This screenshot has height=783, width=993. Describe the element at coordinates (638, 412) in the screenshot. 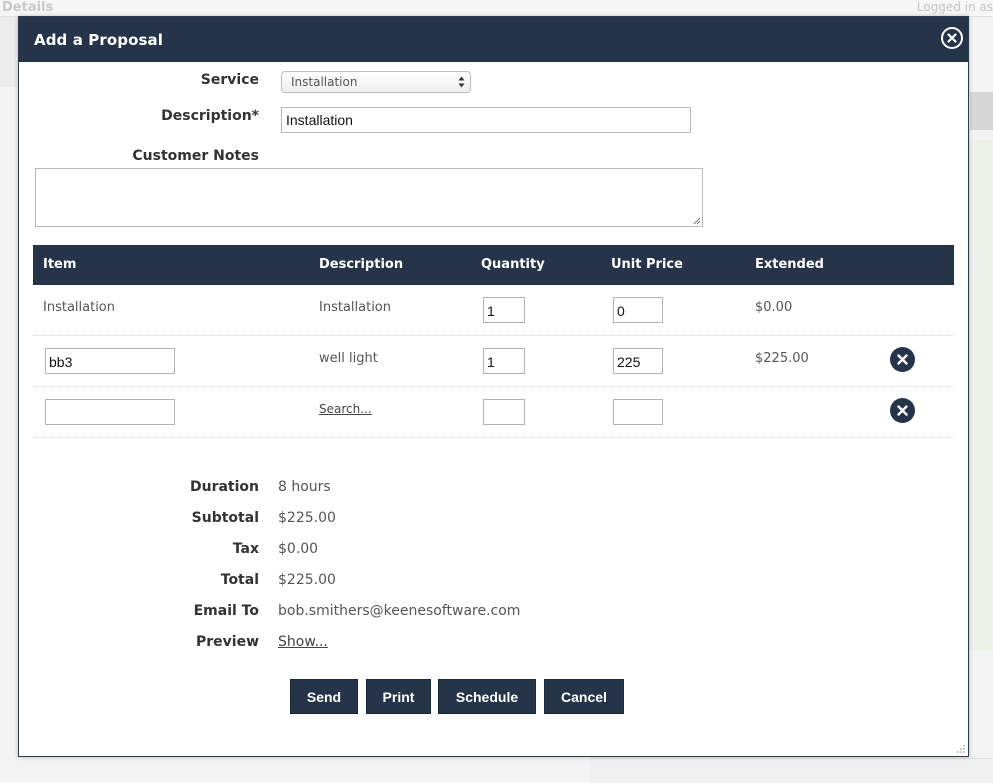

I see `row-unit-price-input` at that location.